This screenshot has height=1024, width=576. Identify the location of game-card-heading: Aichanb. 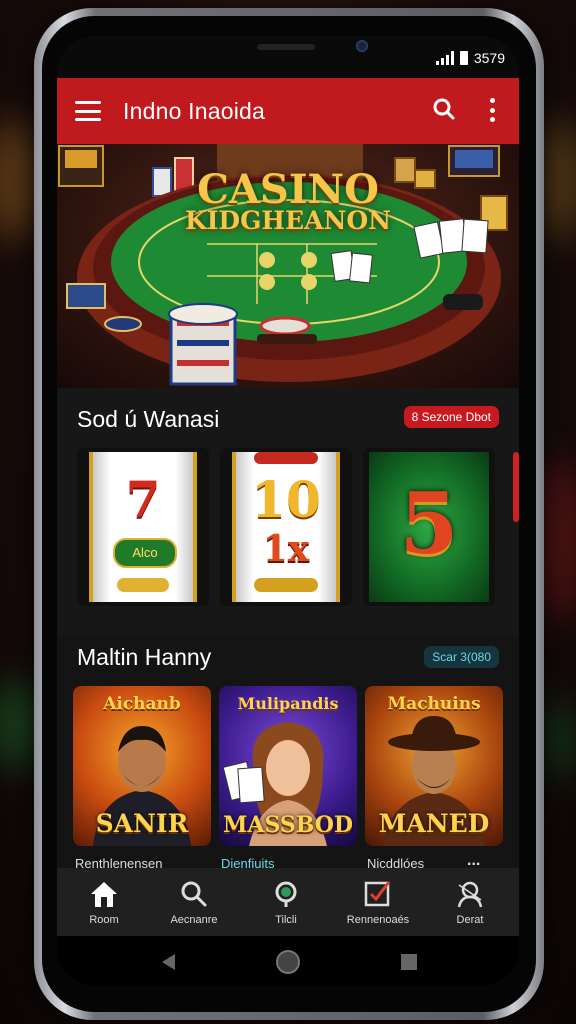
(142, 704).